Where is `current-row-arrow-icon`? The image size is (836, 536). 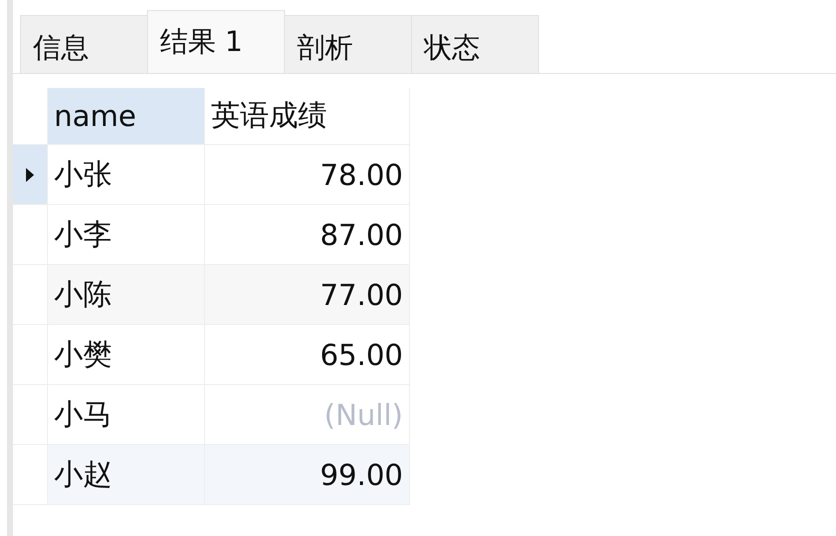
current-row-arrow-icon is located at coordinates (30, 175).